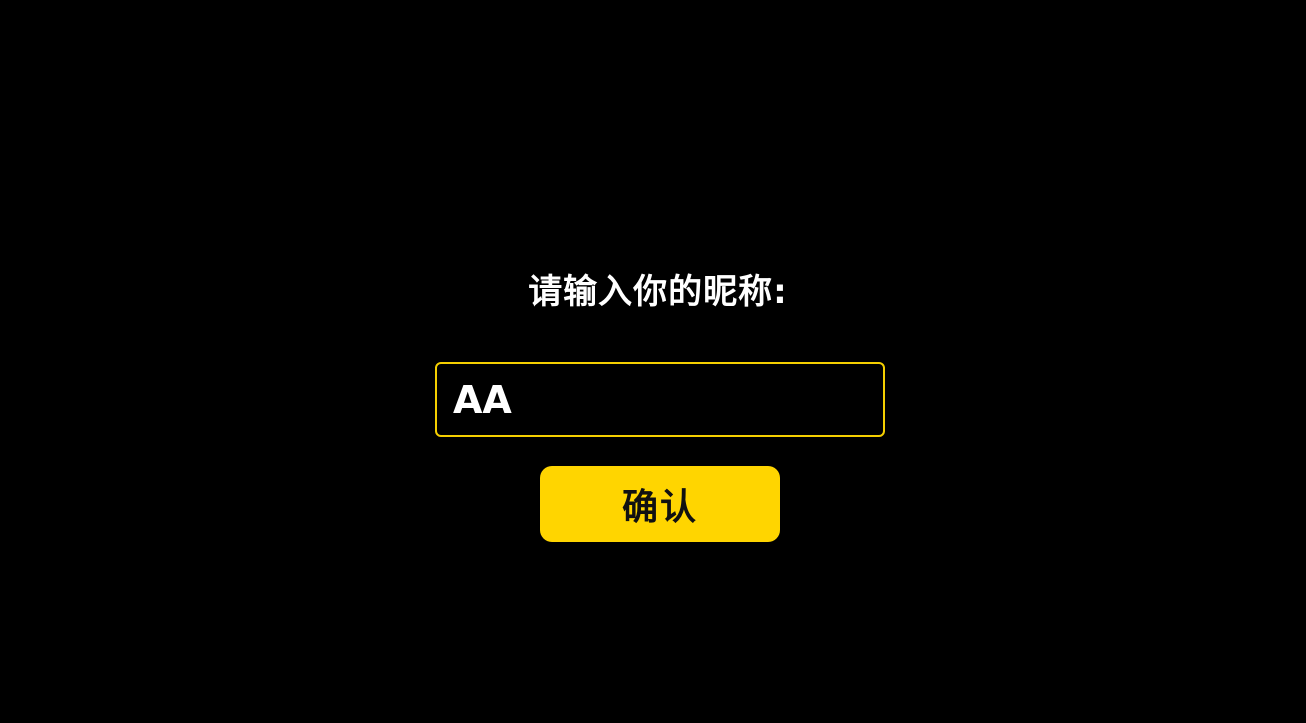  What do you see at coordinates (660, 399) in the screenshot?
I see `nickname-input` at bounding box center [660, 399].